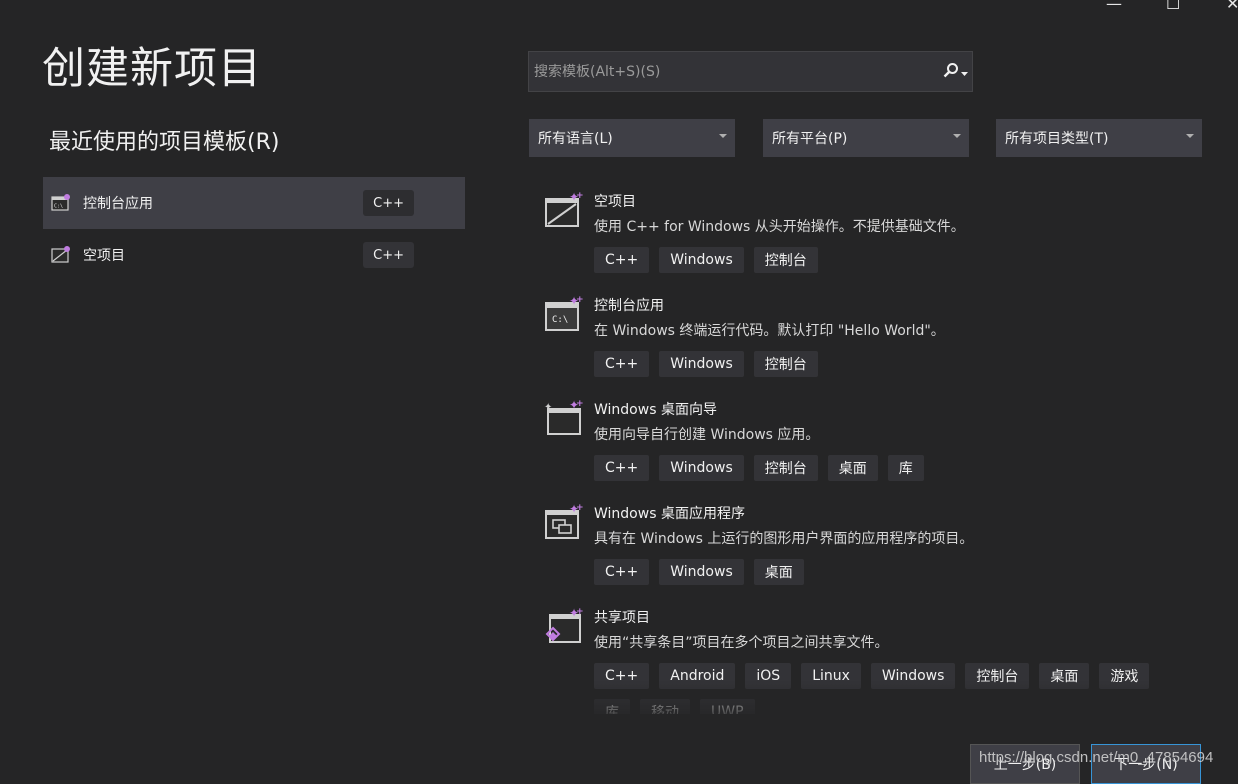 Image resolution: width=1238 pixels, height=784 pixels. Describe the element at coordinates (62, 203) in the screenshot. I see `console-app-icon: C:\` at that location.